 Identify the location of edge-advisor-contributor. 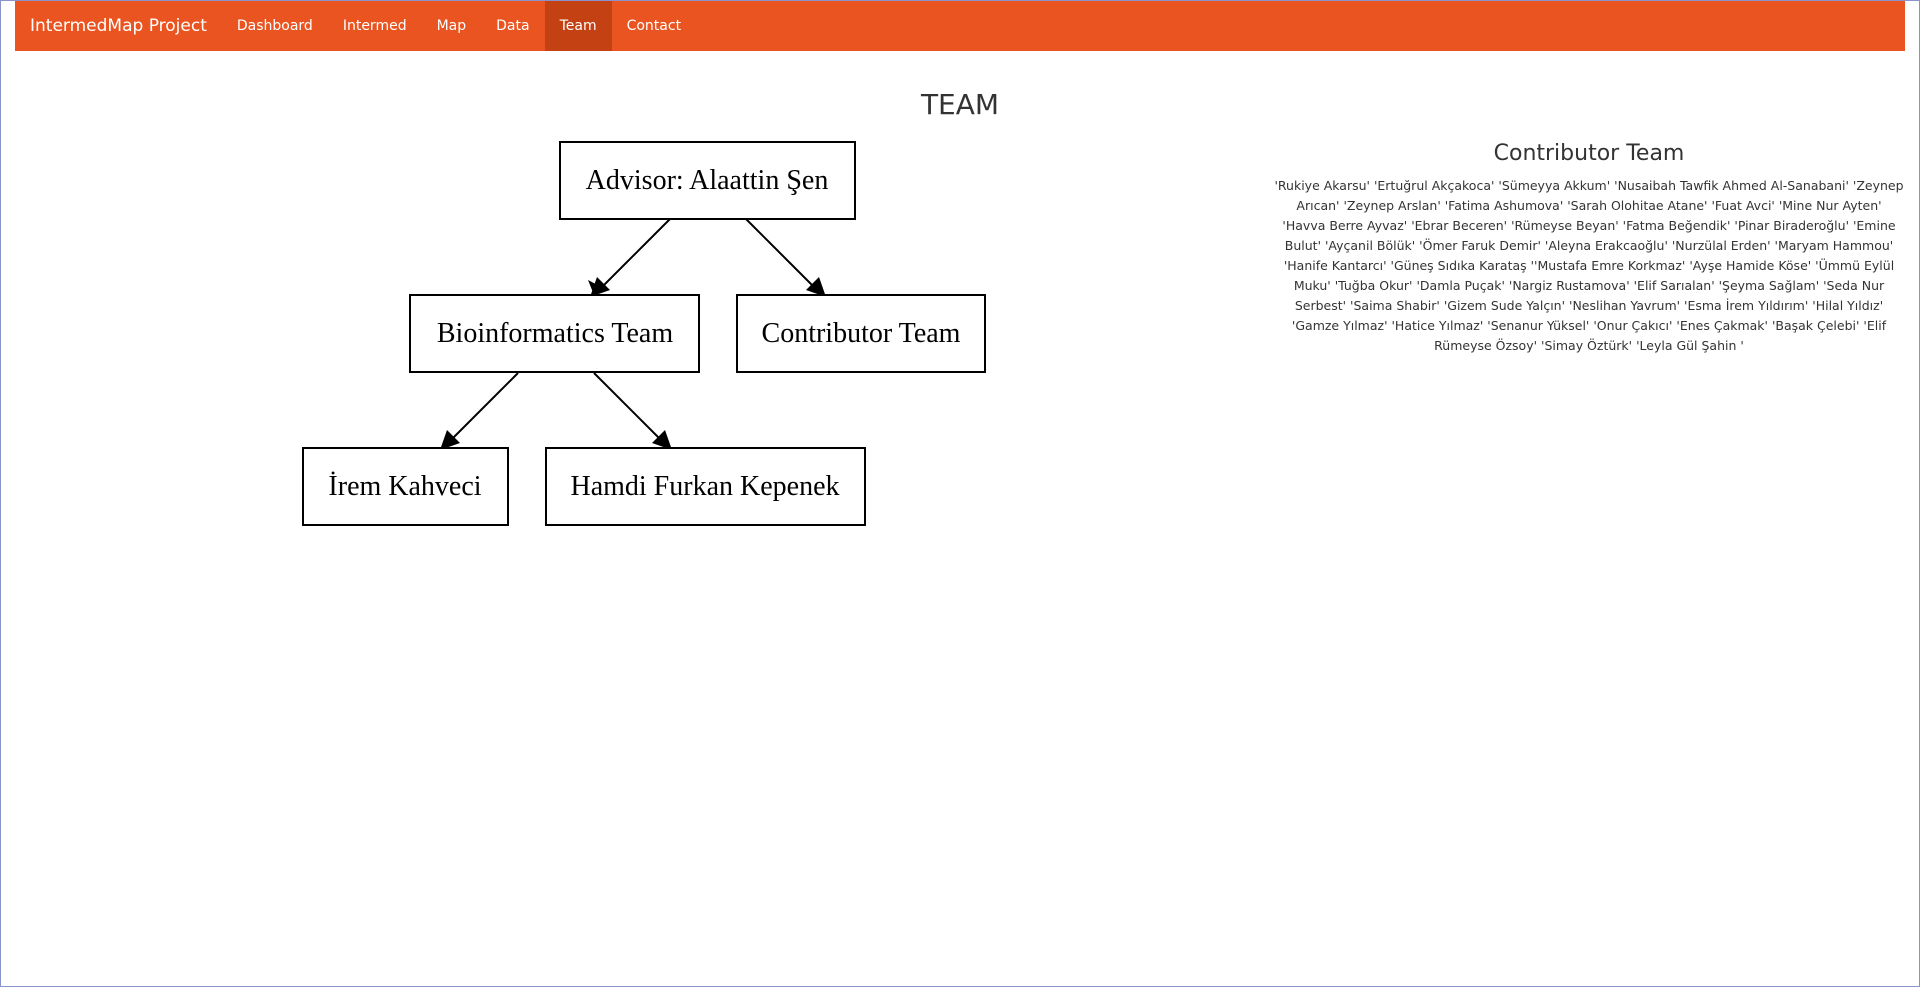
(784, 257).